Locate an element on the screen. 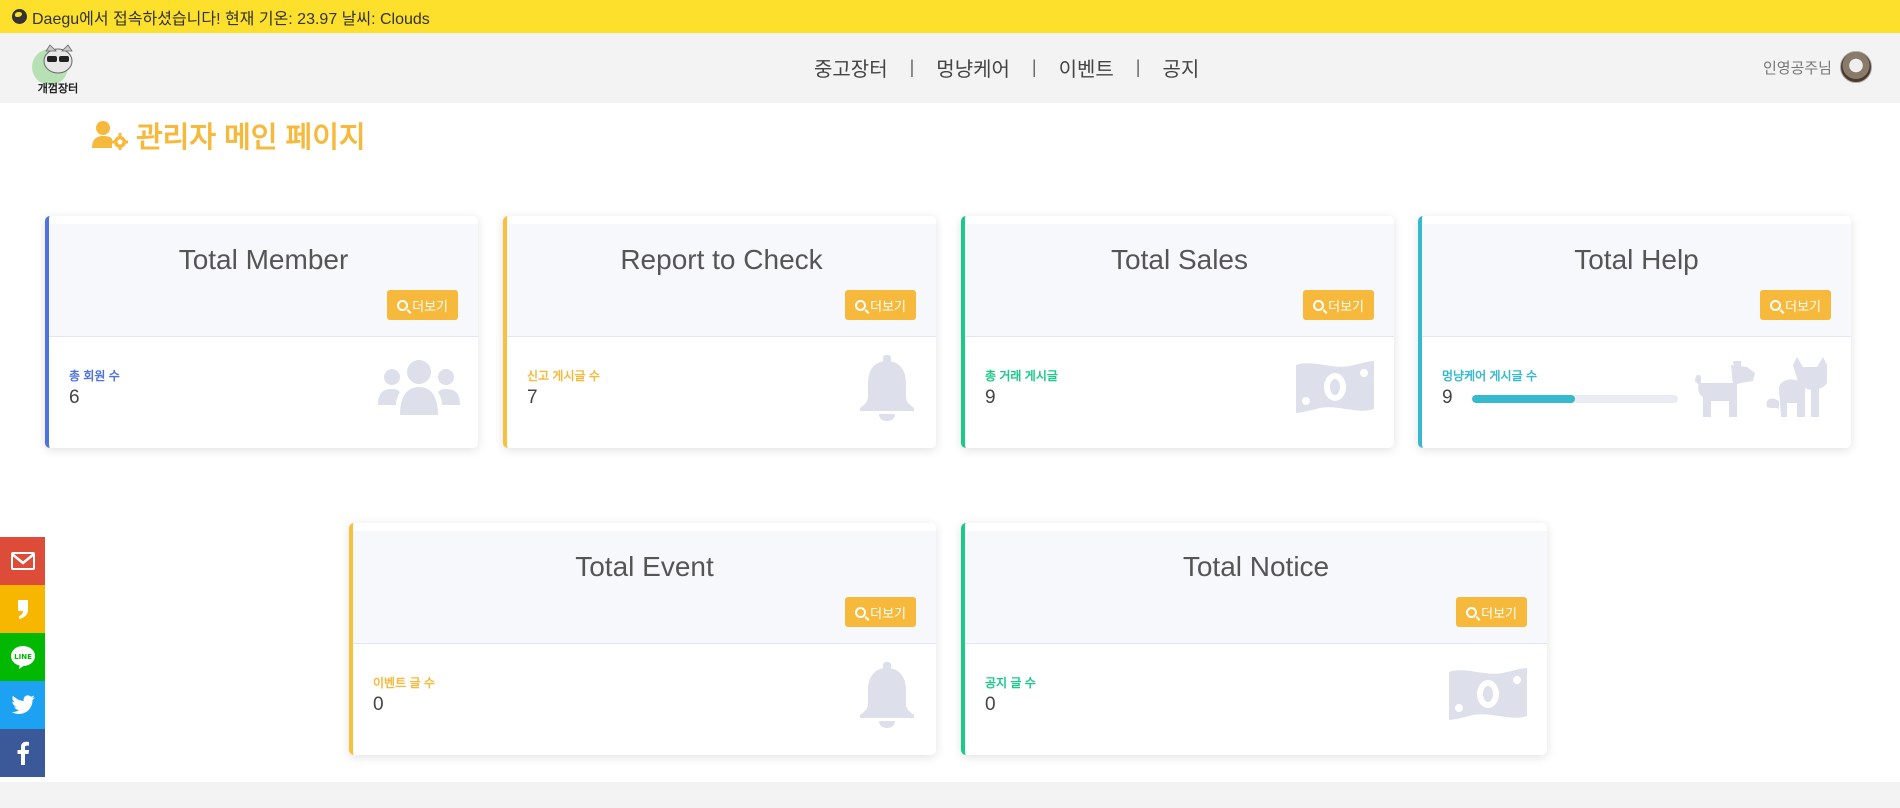 This screenshot has height=808, width=1900. card-total-notice: Total Notice 더보기 공지 글 수 0 is located at coordinates (1254, 639).